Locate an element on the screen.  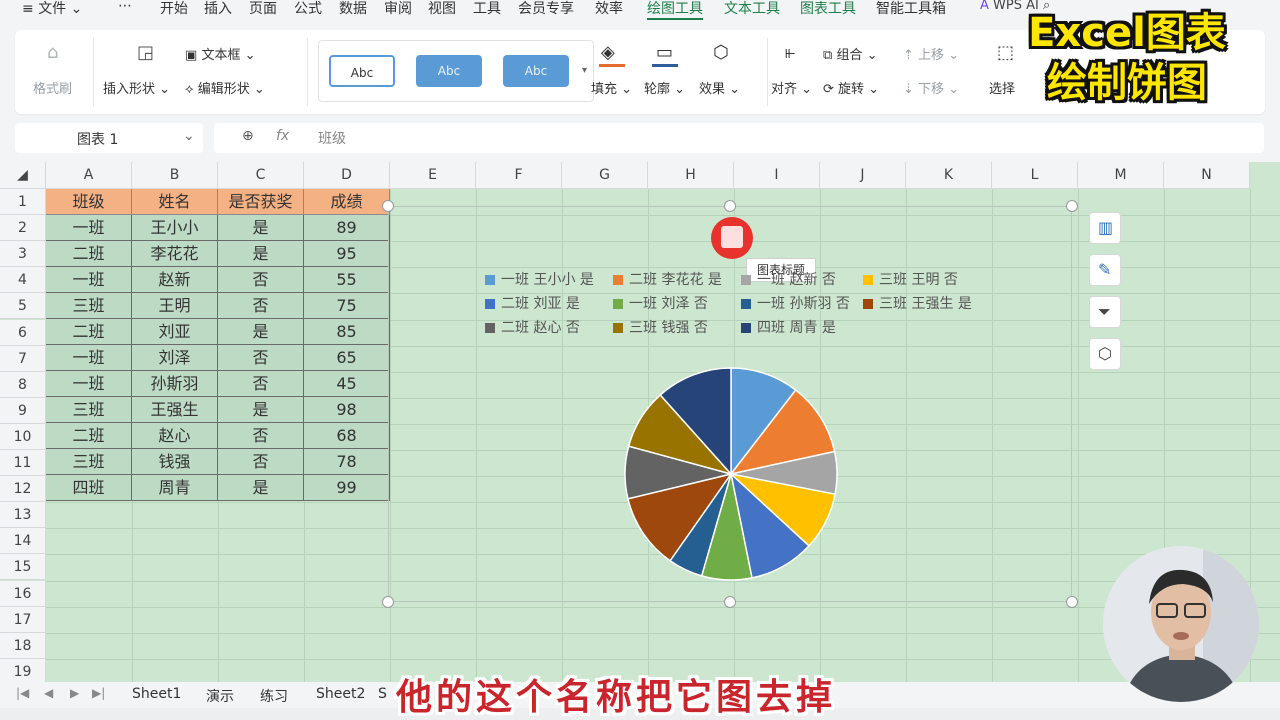
row-header: 4 is located at coordinates (23, 280).